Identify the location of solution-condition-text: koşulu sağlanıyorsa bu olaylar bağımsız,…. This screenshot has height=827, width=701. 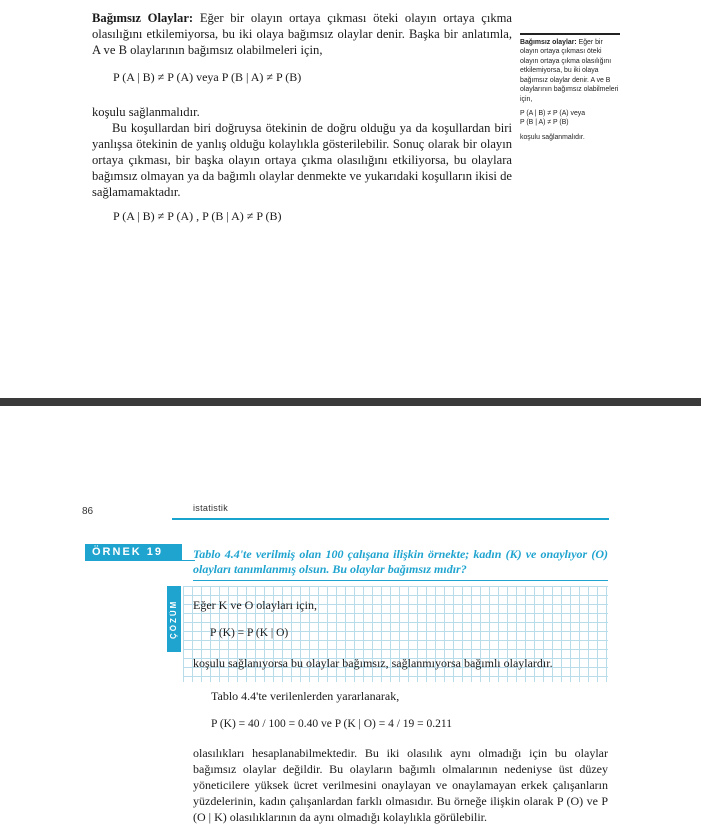
(373, 663).